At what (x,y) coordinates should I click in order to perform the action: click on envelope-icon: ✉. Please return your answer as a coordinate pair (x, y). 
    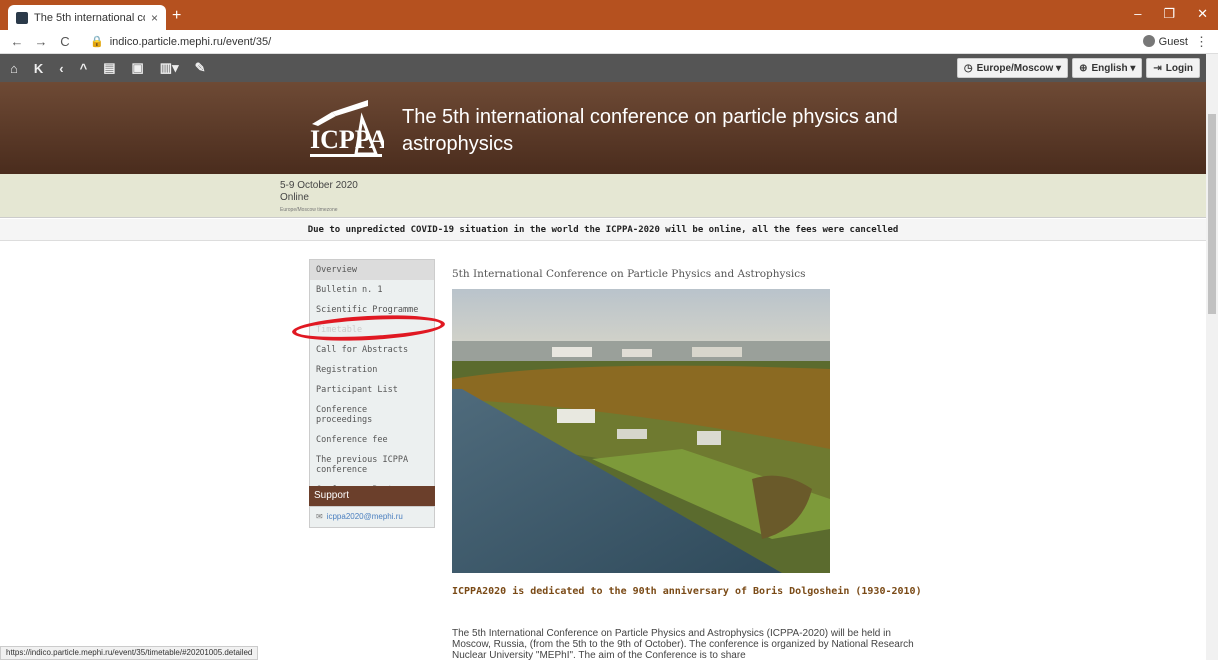
    Looking at the image, I should click on (319, 516).